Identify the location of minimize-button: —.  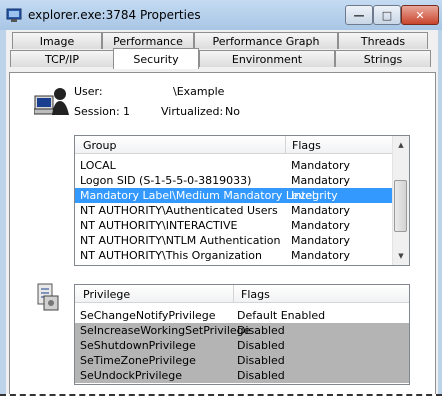
(359, 15).